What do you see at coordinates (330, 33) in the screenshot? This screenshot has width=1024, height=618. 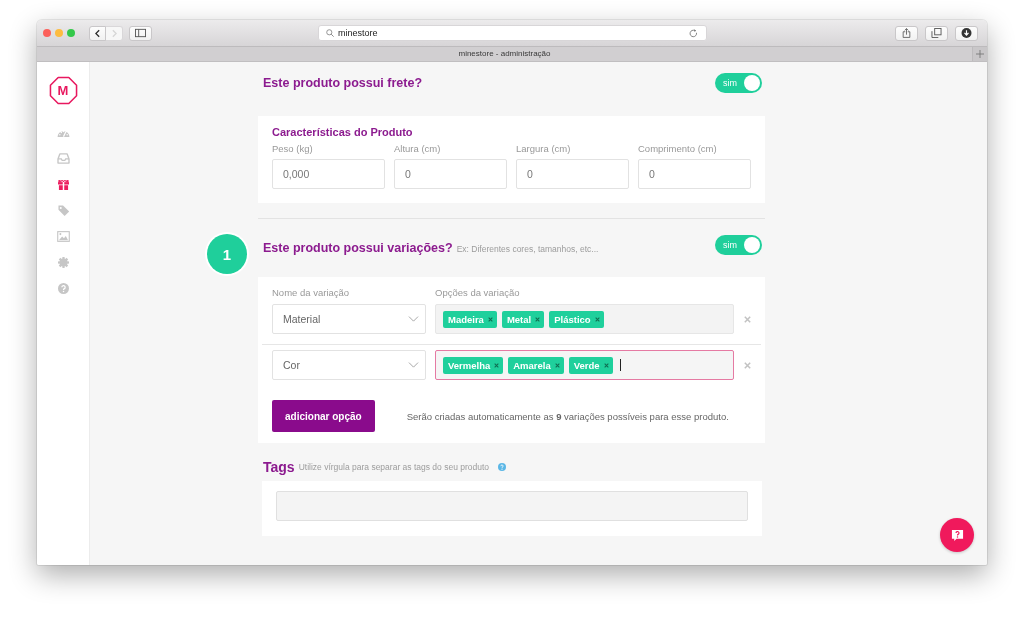 I see `search-icon` at bounding box center [330, 33].